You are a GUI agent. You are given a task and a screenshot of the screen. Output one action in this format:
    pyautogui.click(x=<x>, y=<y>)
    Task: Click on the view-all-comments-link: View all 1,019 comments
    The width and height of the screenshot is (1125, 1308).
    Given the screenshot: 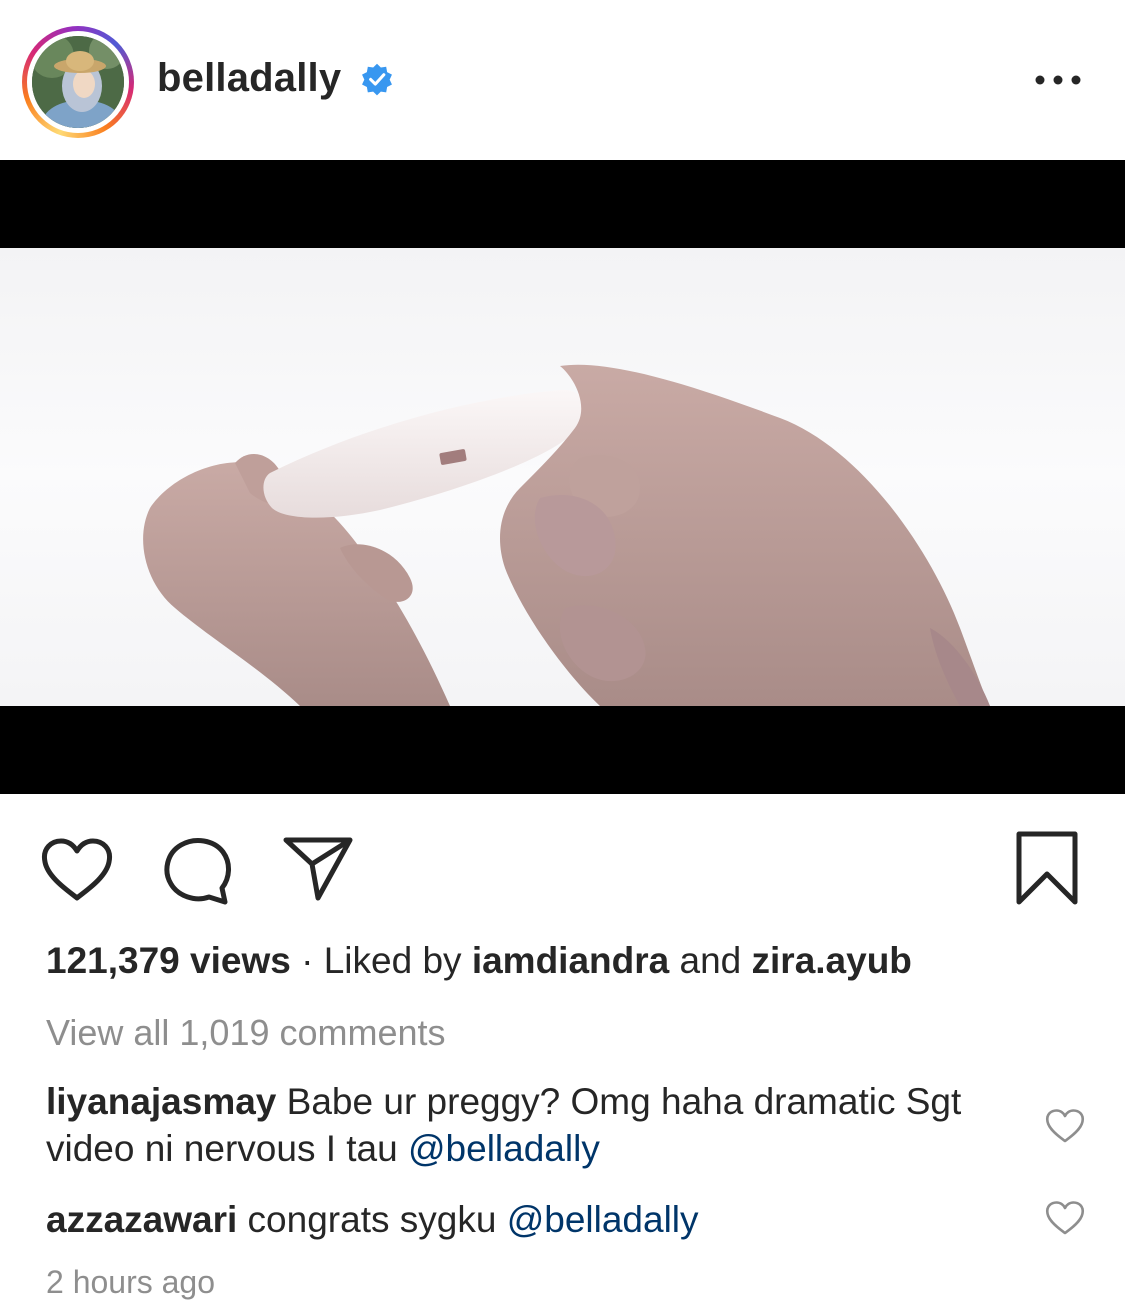 What is the action you would take?
    pyautogui.click(x=246, y=1033)
    